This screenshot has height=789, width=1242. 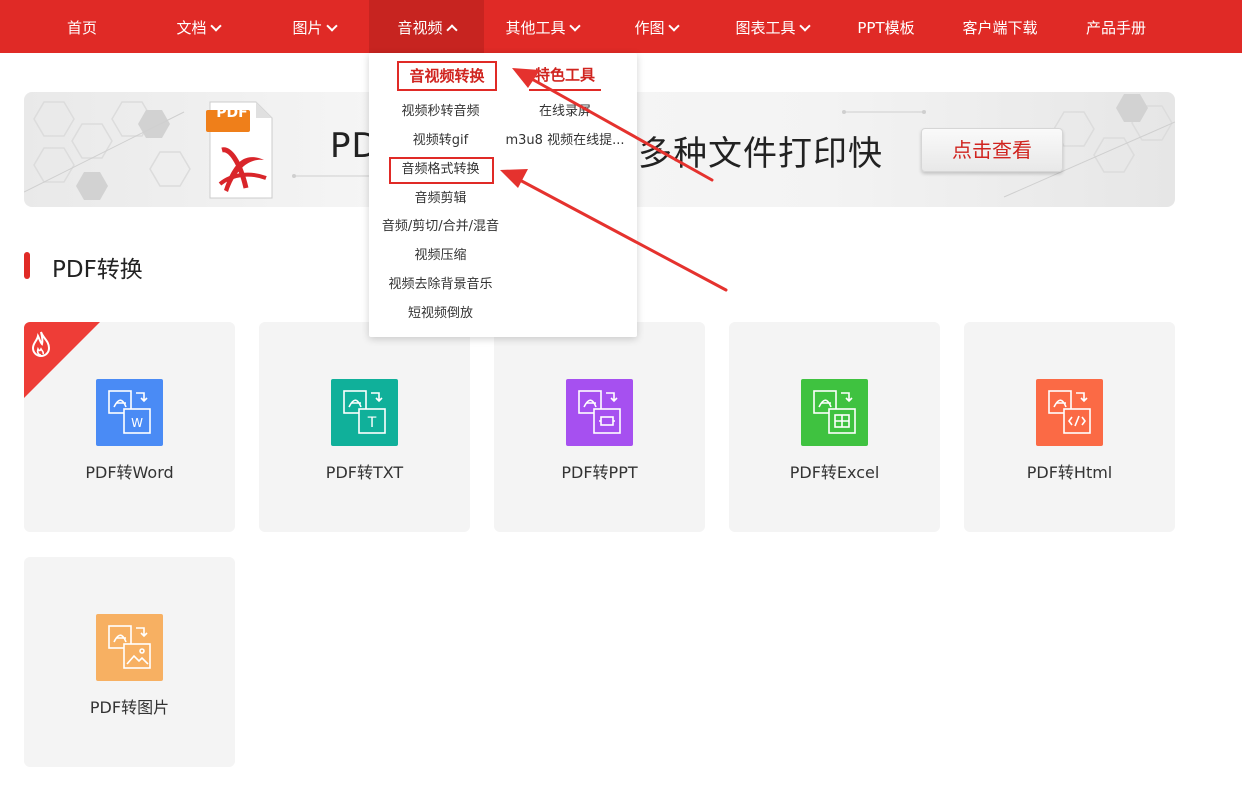 What do you see at coordinates (440, 285) in the screenshot?
I see `dropdown-item-remove-bg-music: 视频去除背景音乐` at bounding box center [440, 285].